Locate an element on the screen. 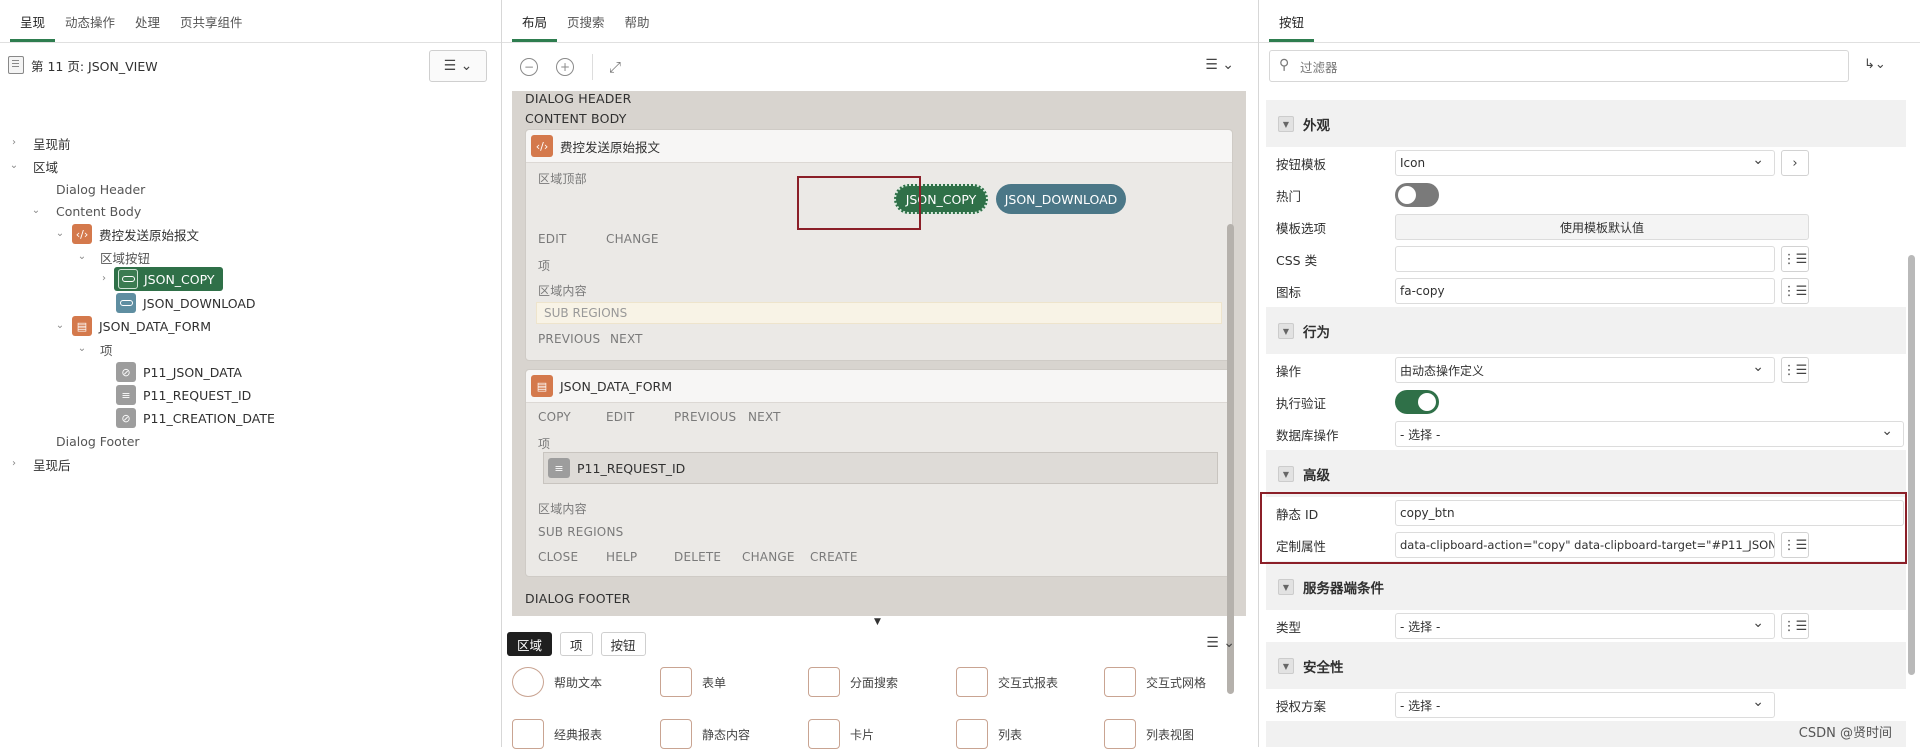 The width and height of the screenshot is (1920, 749). canvas-item-request-id: ≡ P11_REQUEST_ID is located at coordinates (880, 468).